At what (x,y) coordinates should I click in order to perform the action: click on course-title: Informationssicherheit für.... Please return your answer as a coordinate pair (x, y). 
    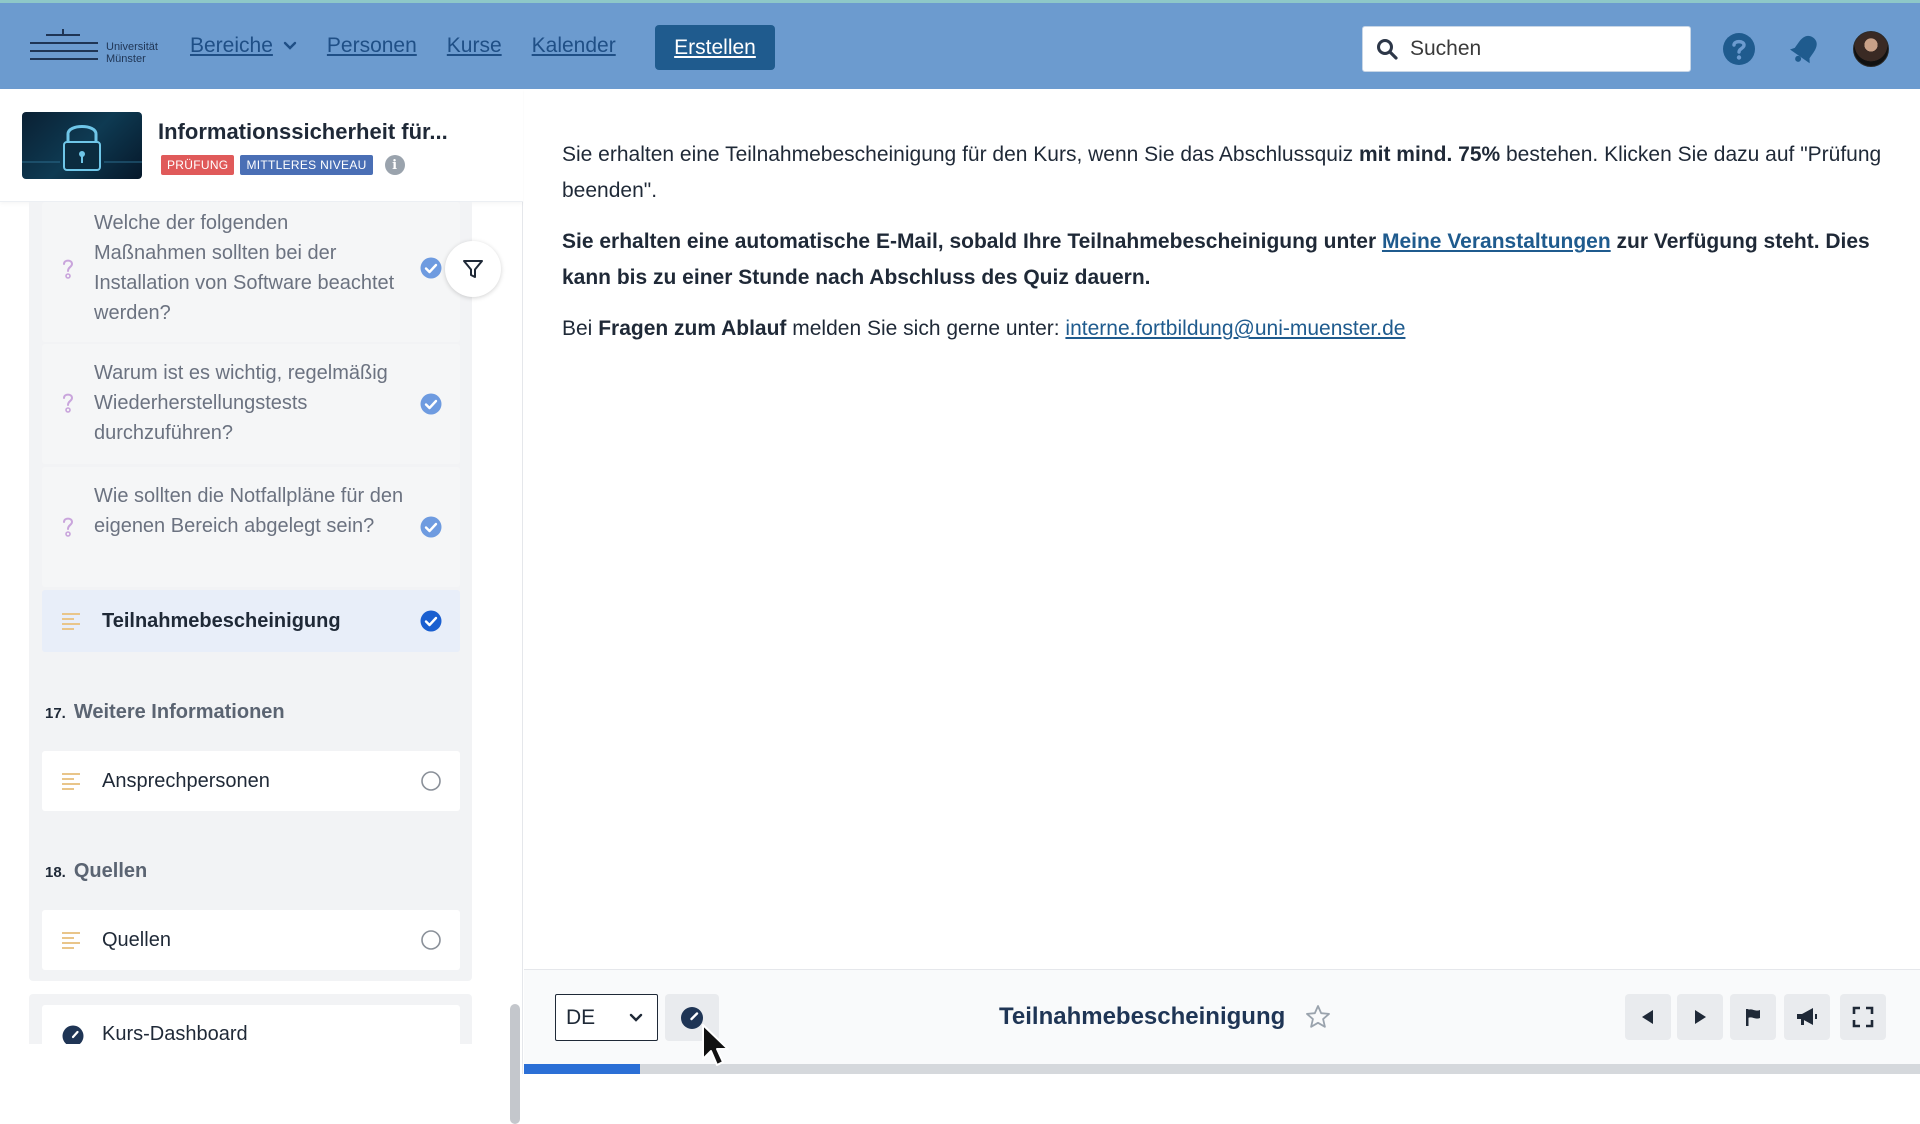
    Looking at the image, I should click on (303, 132).